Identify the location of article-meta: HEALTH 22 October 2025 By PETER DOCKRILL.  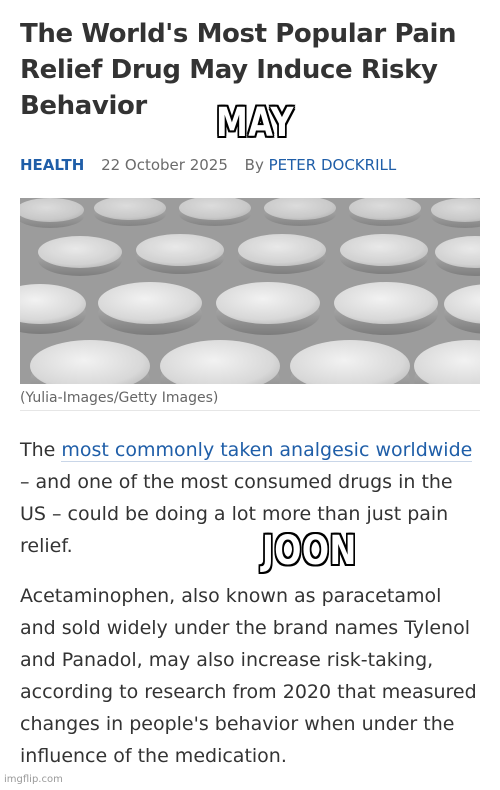
(208, 165).